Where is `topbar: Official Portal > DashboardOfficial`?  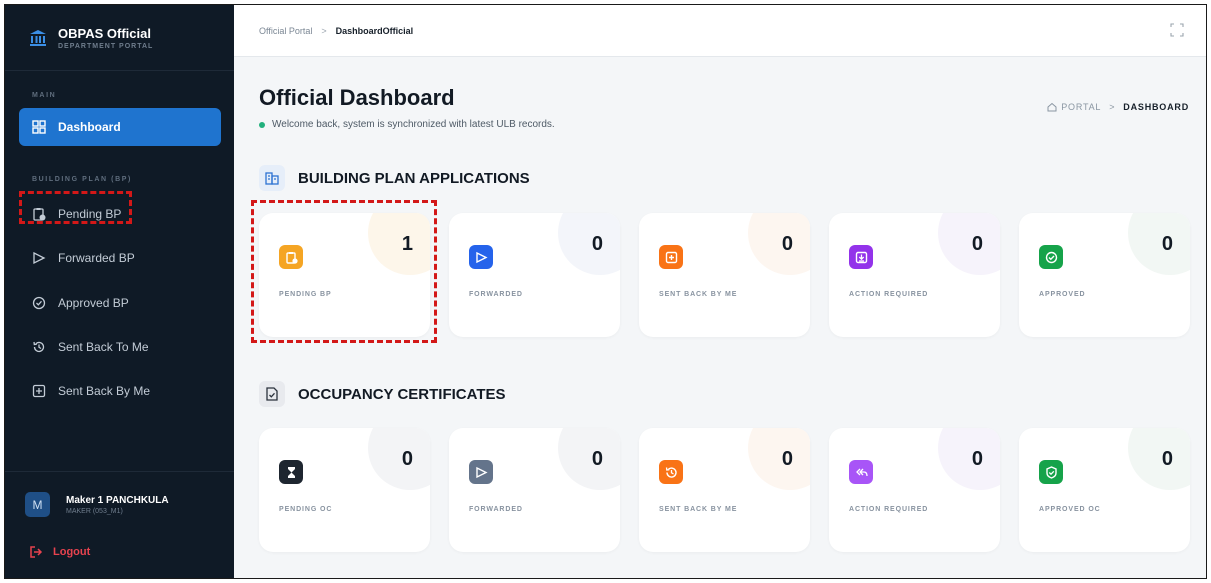 topbar: Official Portal > DashboardOfficial is located at coordinates (720, 31).